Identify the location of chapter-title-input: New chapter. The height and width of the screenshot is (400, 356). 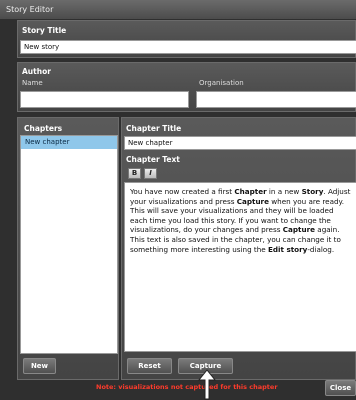
(240, 143).